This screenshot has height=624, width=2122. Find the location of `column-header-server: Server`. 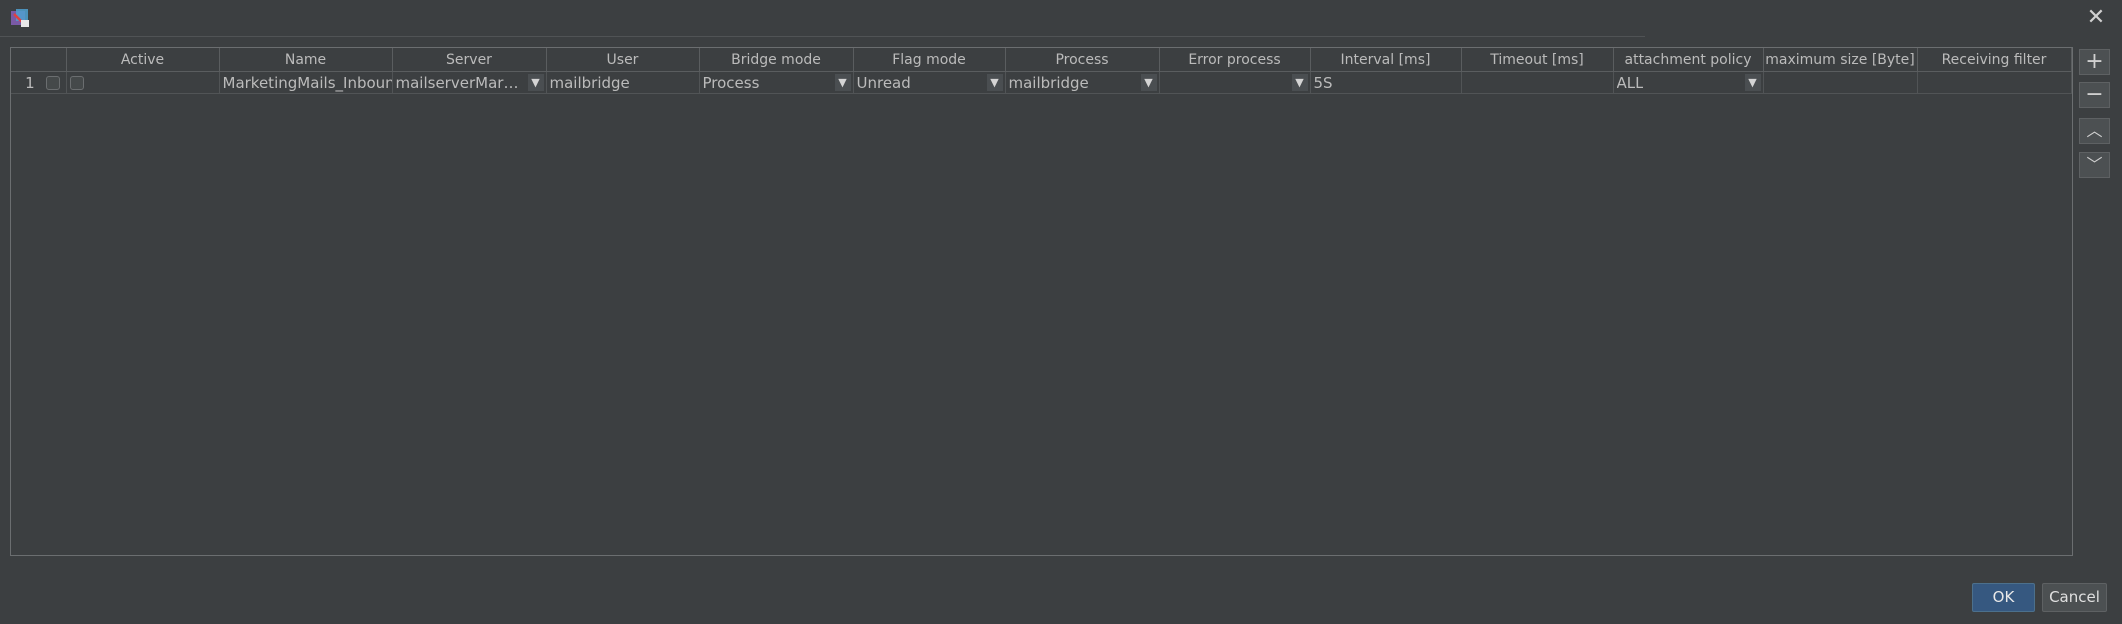

column-header-server: Server is located at coordinates (469, 60).